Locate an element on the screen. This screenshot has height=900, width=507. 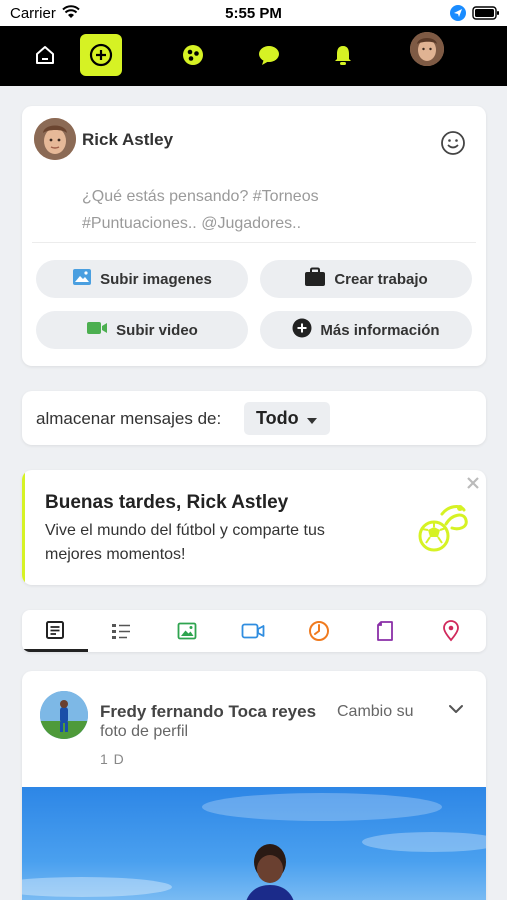
create-job-button: Crear trabajo is located at coordinates (366, 279).